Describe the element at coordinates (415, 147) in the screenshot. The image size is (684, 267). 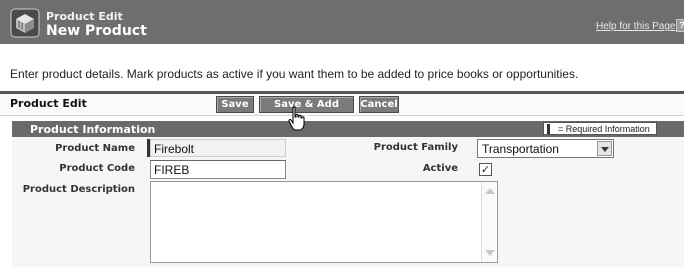
I see `product-family-label: Product Family` at that location.